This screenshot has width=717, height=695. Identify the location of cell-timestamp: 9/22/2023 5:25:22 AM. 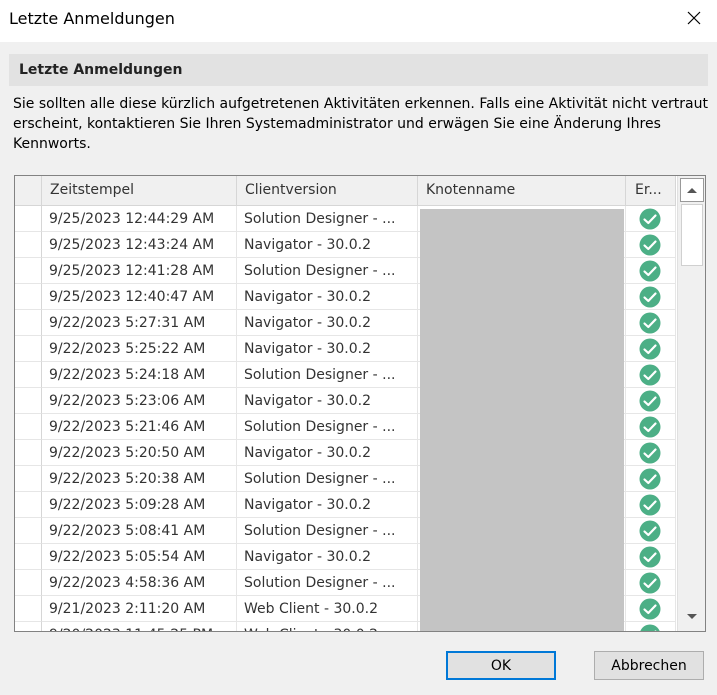
(139, 349).